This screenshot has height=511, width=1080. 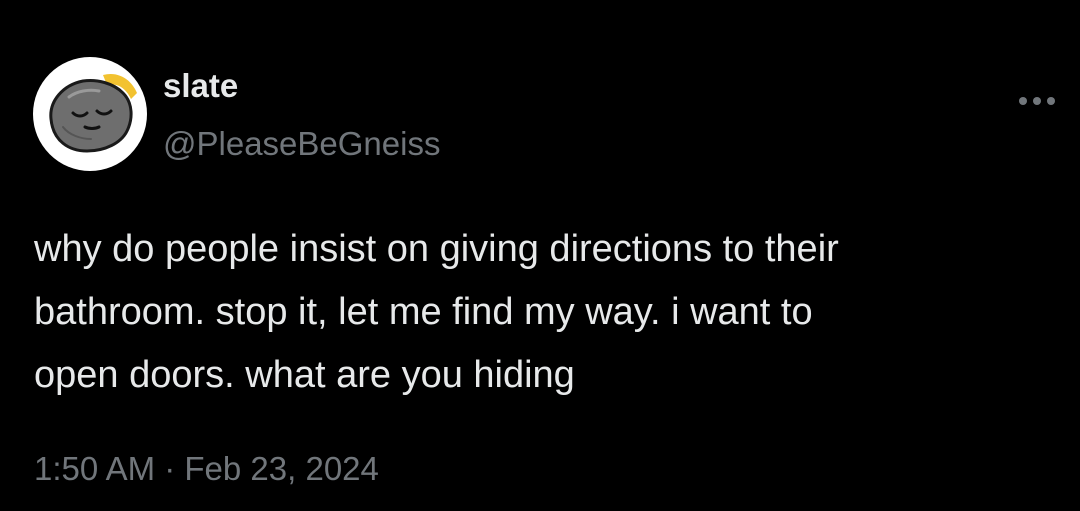 What do you see at coordinates (301, 144) in the screenshot?
I see `user-handle: @PleaseBeGneiss` at bounding box center [301, 144].